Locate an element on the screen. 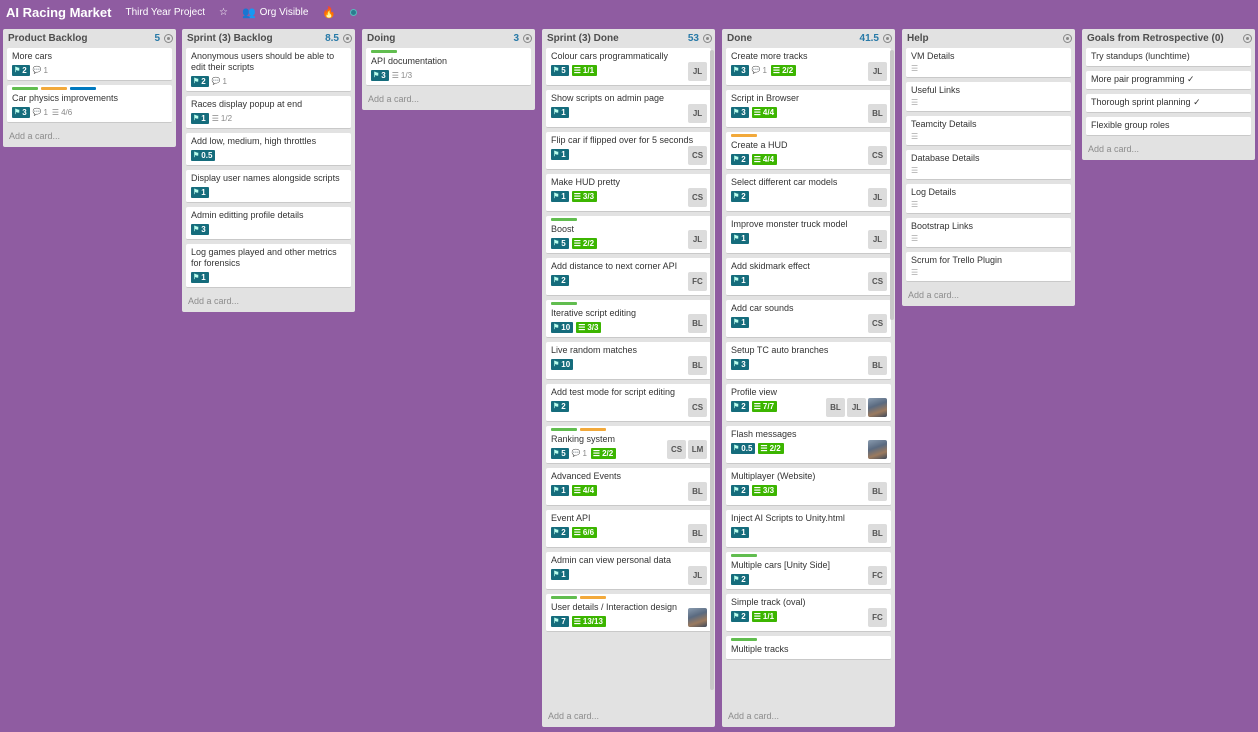 This screenshot has width=1258, height=732. card: Flexible group roles is located at coordinates (1168, 126).